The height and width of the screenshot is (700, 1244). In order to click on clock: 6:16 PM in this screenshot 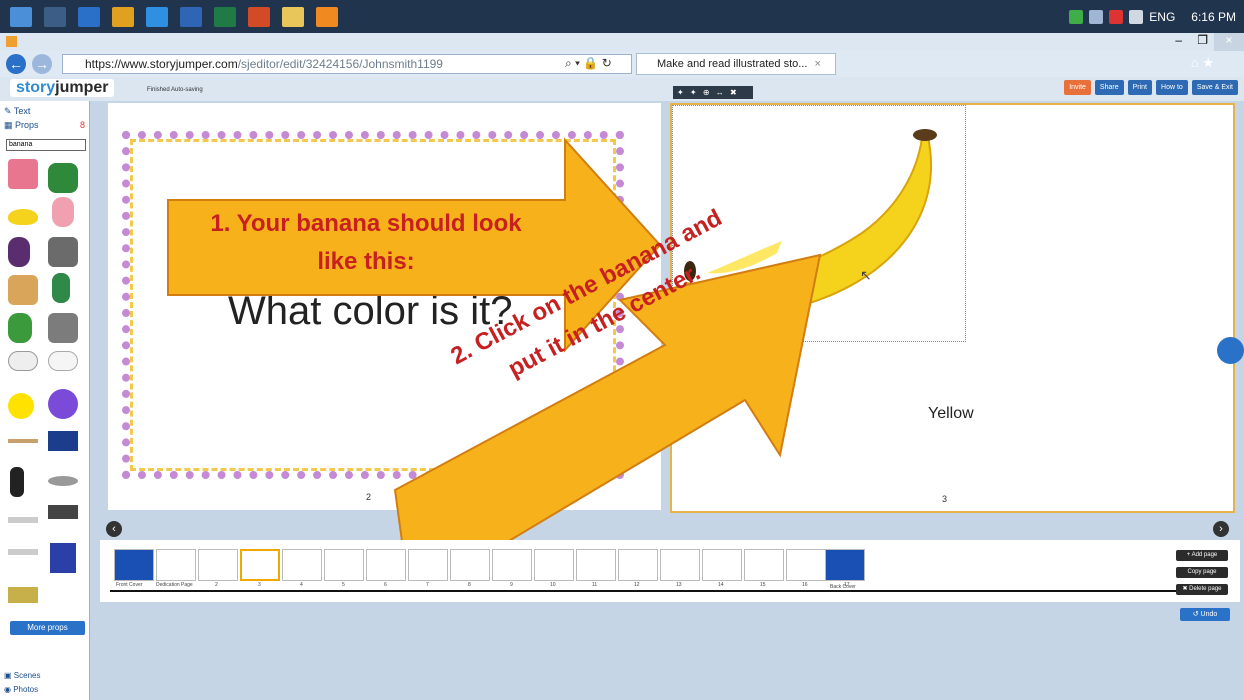, I will do `click(1213, 17)`.